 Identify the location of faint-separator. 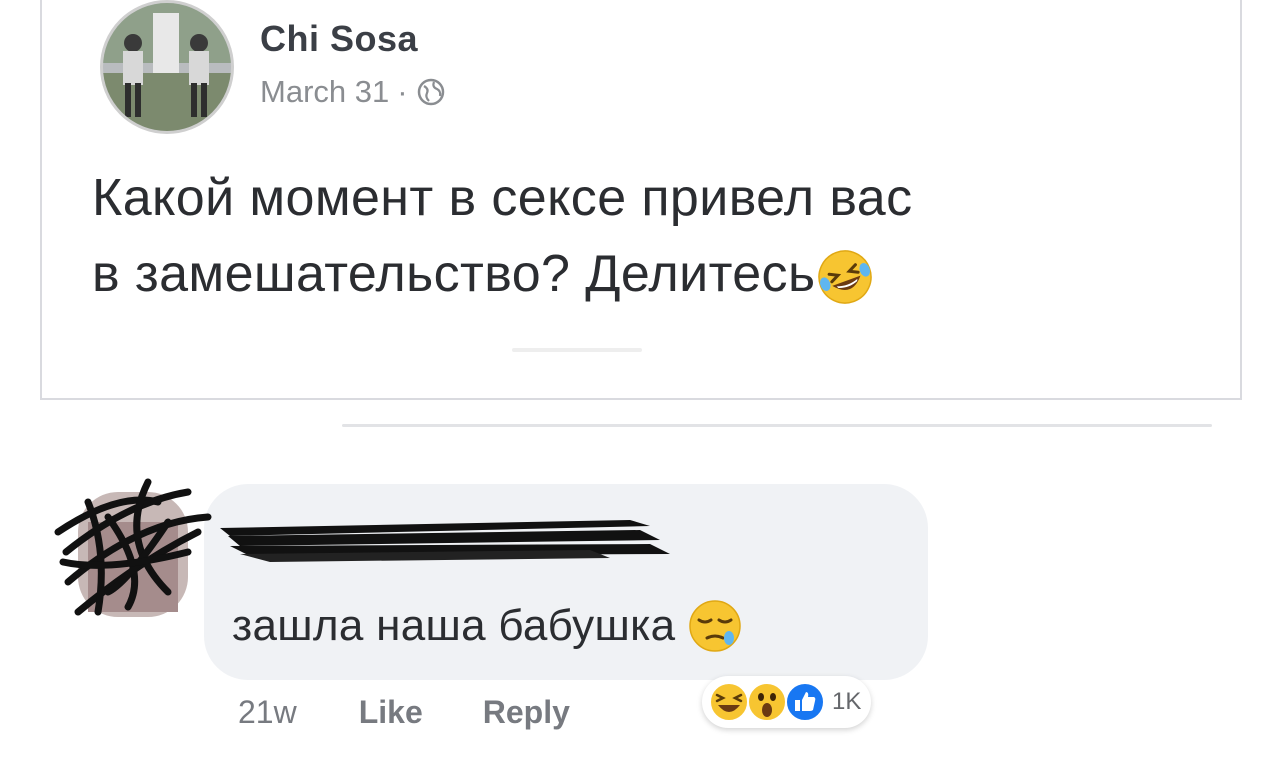
(577, 350).